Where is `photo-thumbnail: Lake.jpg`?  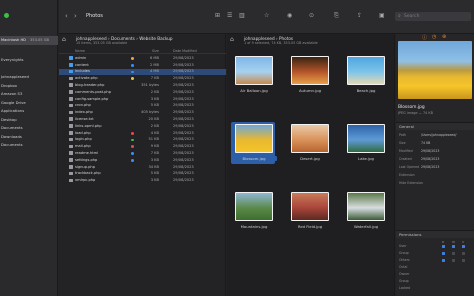
photo-thumbnail: Lake.jpg is located at coordinates (365, 143).